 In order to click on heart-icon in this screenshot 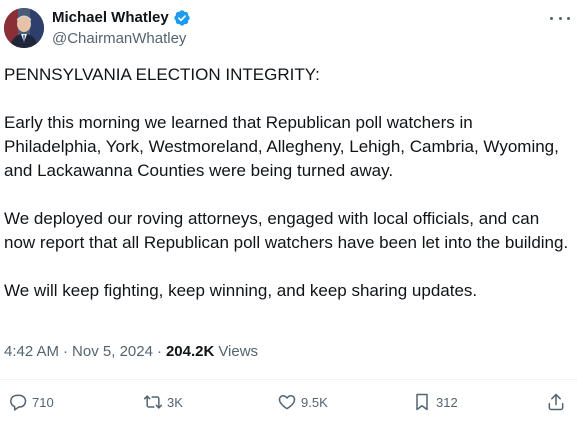, I will do `click(287, 402)`.